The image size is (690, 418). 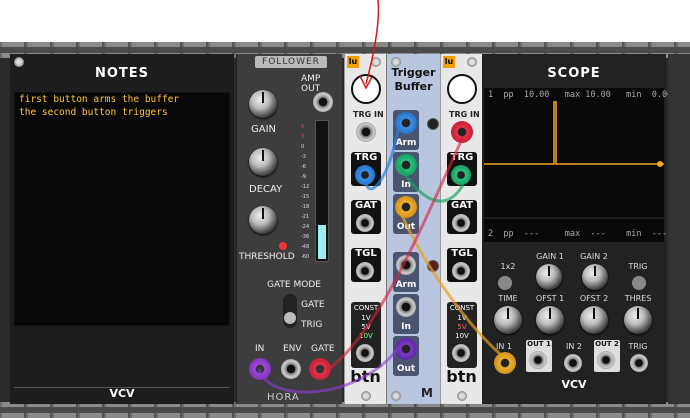 I want to click on meter-tick-label: -60, so click(x=305, y=257).